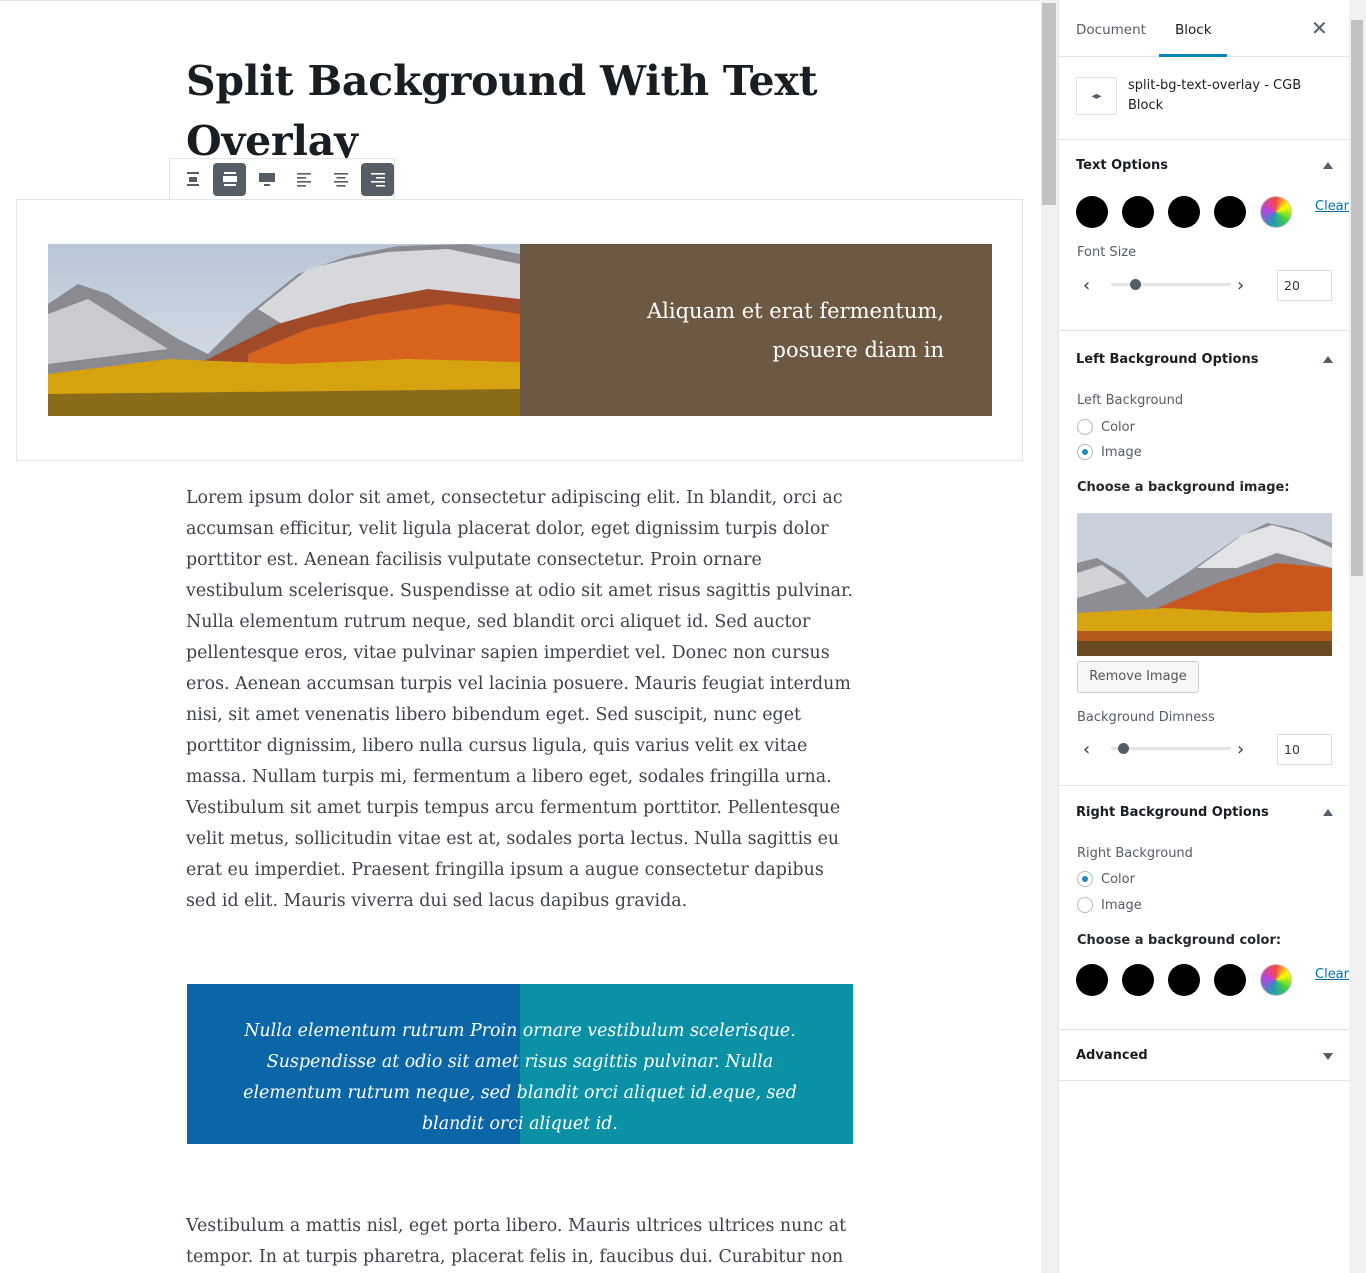  I want to click on block-card: ◂▸ split-bg-text-overlay - CGB Block, so click(1204, 98).